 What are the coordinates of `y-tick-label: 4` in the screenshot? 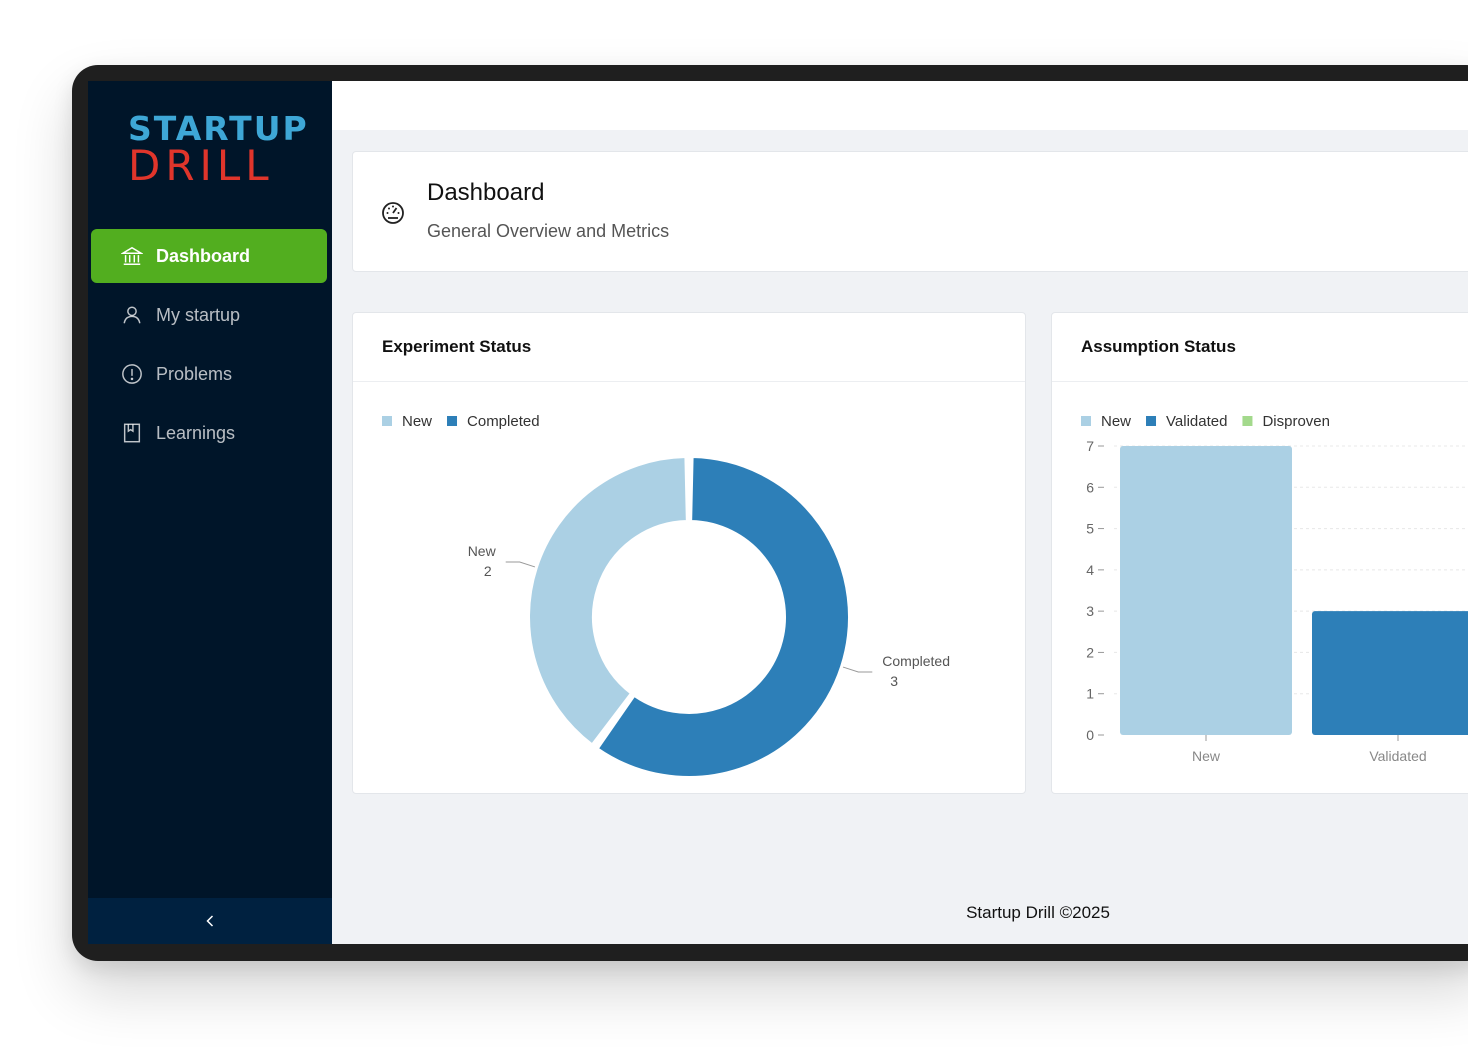 It's located at (1090, 570).